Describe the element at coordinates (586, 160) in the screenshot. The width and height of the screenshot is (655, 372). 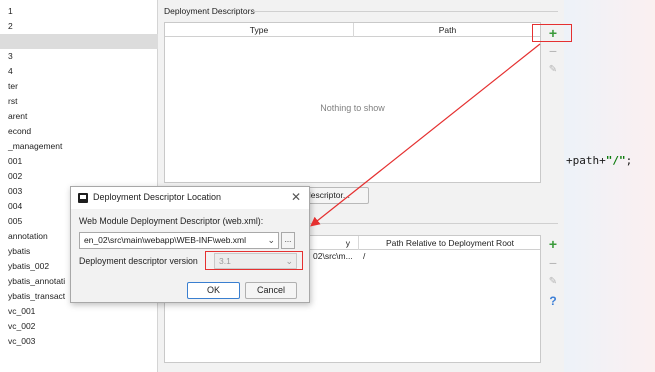
I see `code-prefix: +path+` at that location.